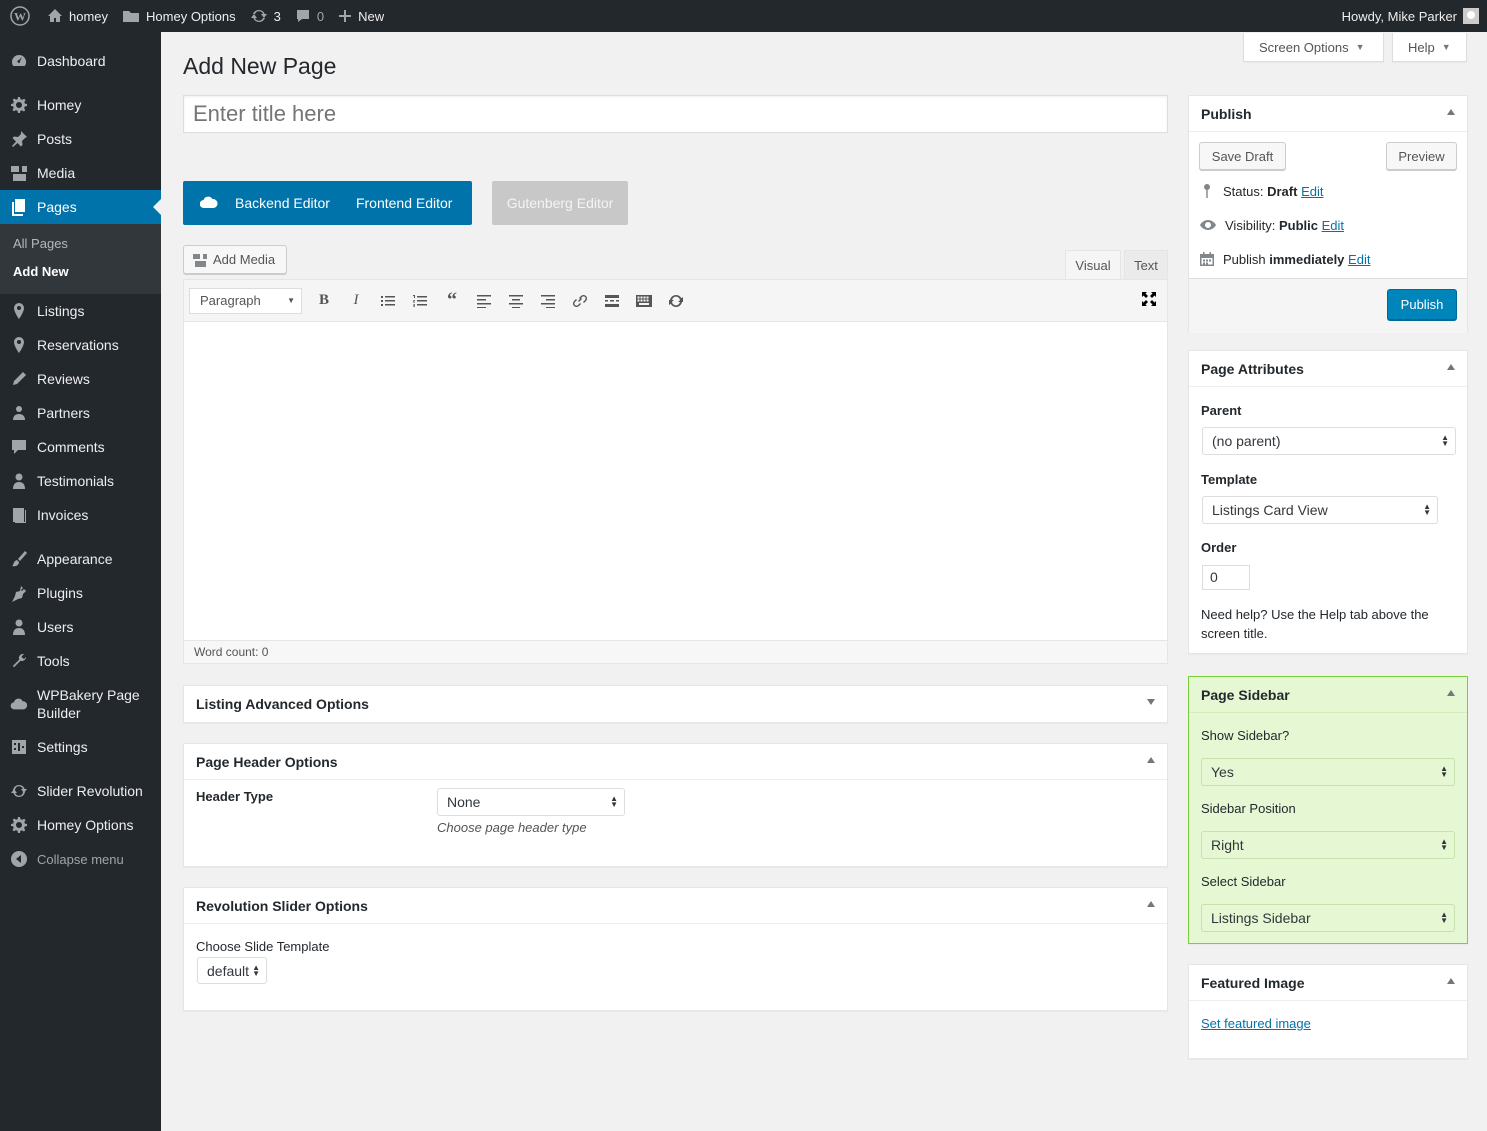 This screenshot has width=1487, height=1131. What do you see at coordinates (80, 379) in the screenshot?
I see `sidebar-item-reviews: Reviews` at bounding box center [80, 379].